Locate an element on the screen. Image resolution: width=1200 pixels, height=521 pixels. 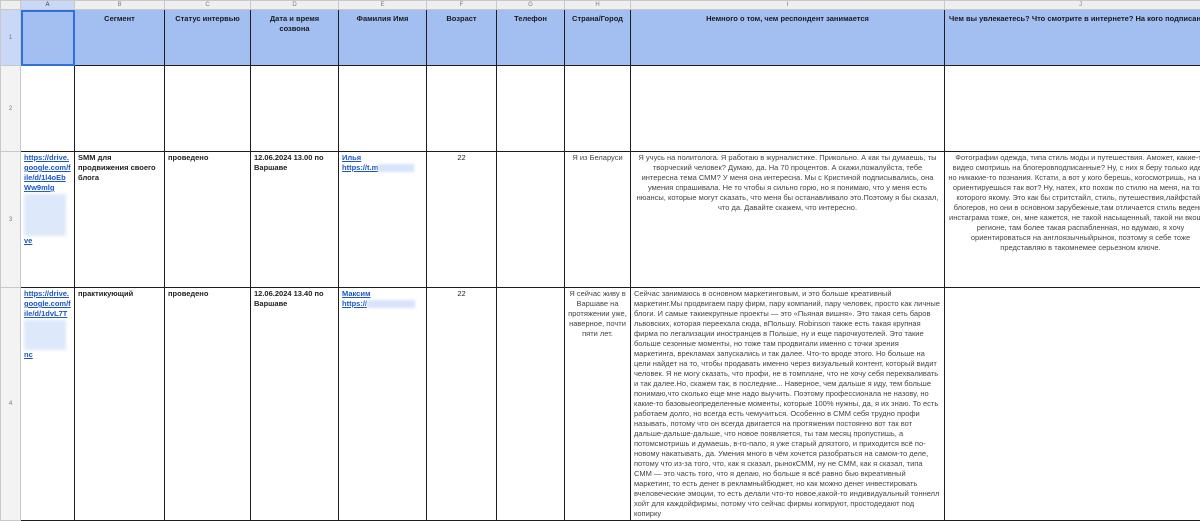
recording-link: https://drive.google.com/file/d/1dvL7T is located at coordinates (47, 303).